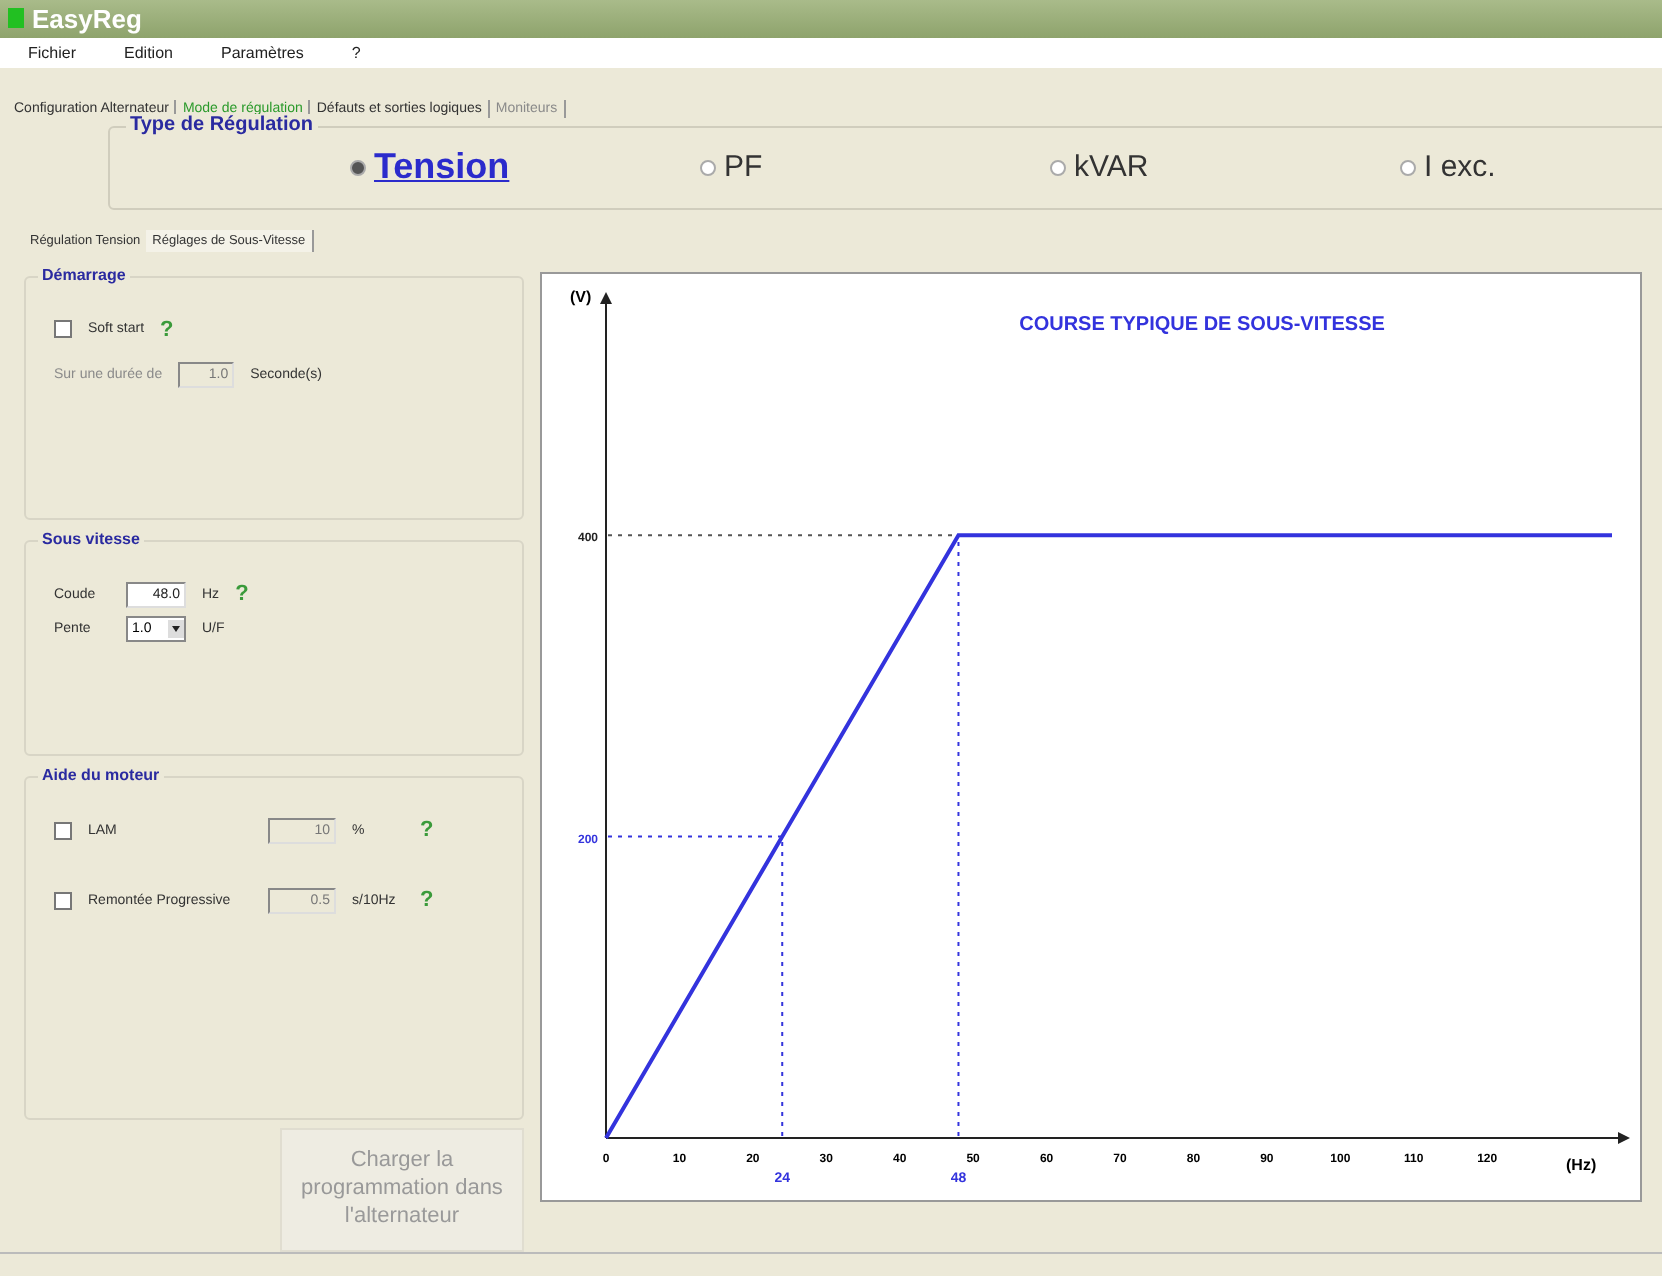  Describe the element at coordinates (91, 538) in the screenshot. I see `group-title: Sous vitesse` at that location.